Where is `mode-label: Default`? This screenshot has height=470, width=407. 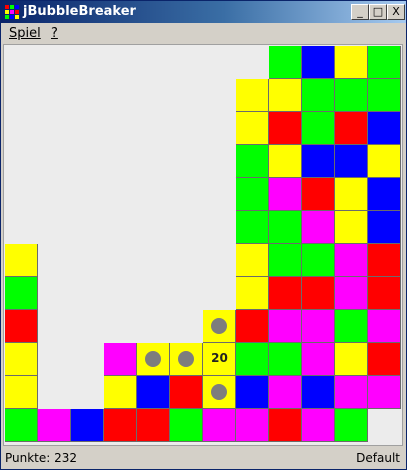
mode-label: Default is located at coordinates (378, 458).